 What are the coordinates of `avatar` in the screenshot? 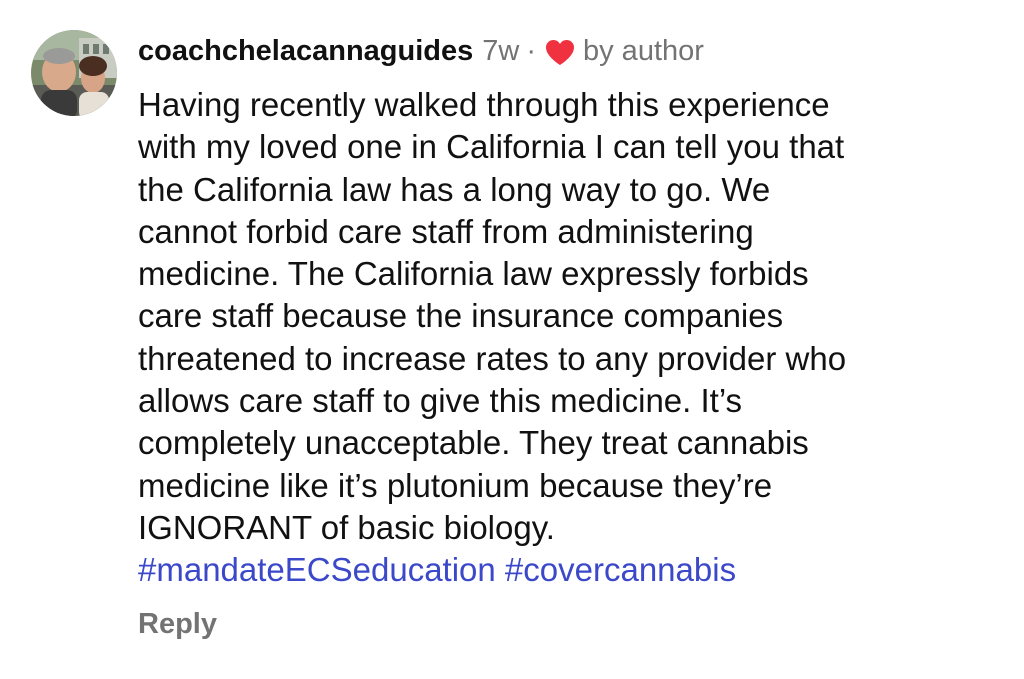 It's located at (74, 73).